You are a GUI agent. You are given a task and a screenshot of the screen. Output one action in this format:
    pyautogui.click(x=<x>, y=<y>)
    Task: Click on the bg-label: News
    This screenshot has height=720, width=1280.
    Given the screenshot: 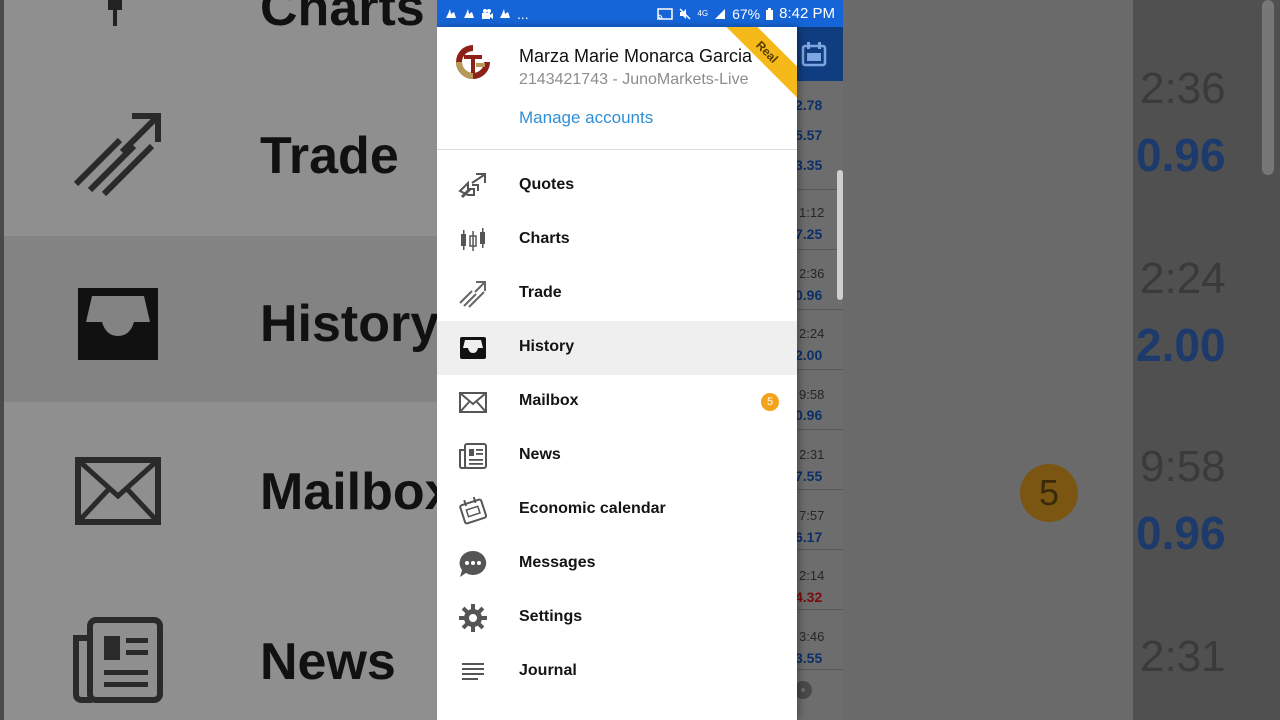 What is the action you would take?
    pyautogui.click(x=328, y=662)
    